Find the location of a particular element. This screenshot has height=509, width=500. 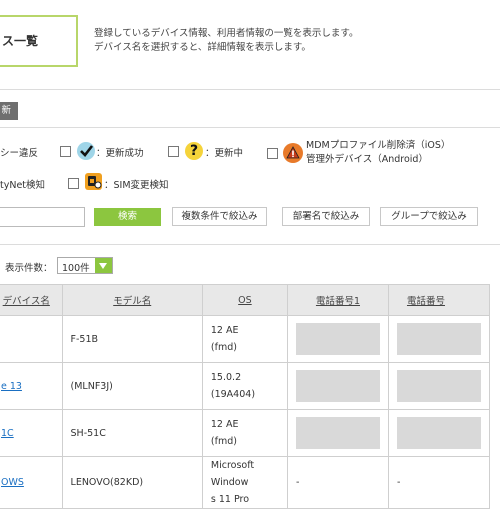

legend-update-success: ：更新成功 is located at coordinates (120, 153).